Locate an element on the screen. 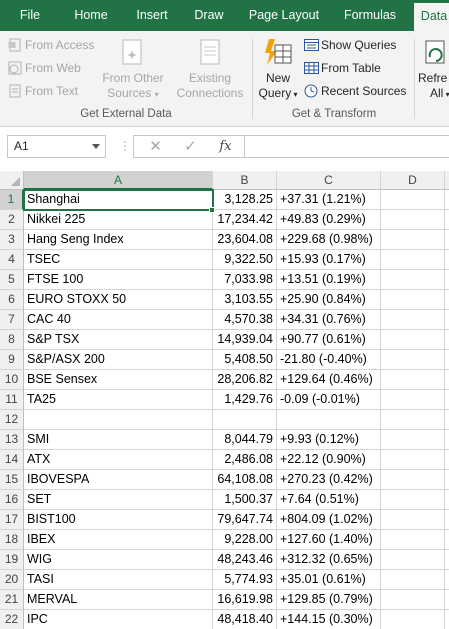  cell-a: TSEC is located at coordinates (118, 260).